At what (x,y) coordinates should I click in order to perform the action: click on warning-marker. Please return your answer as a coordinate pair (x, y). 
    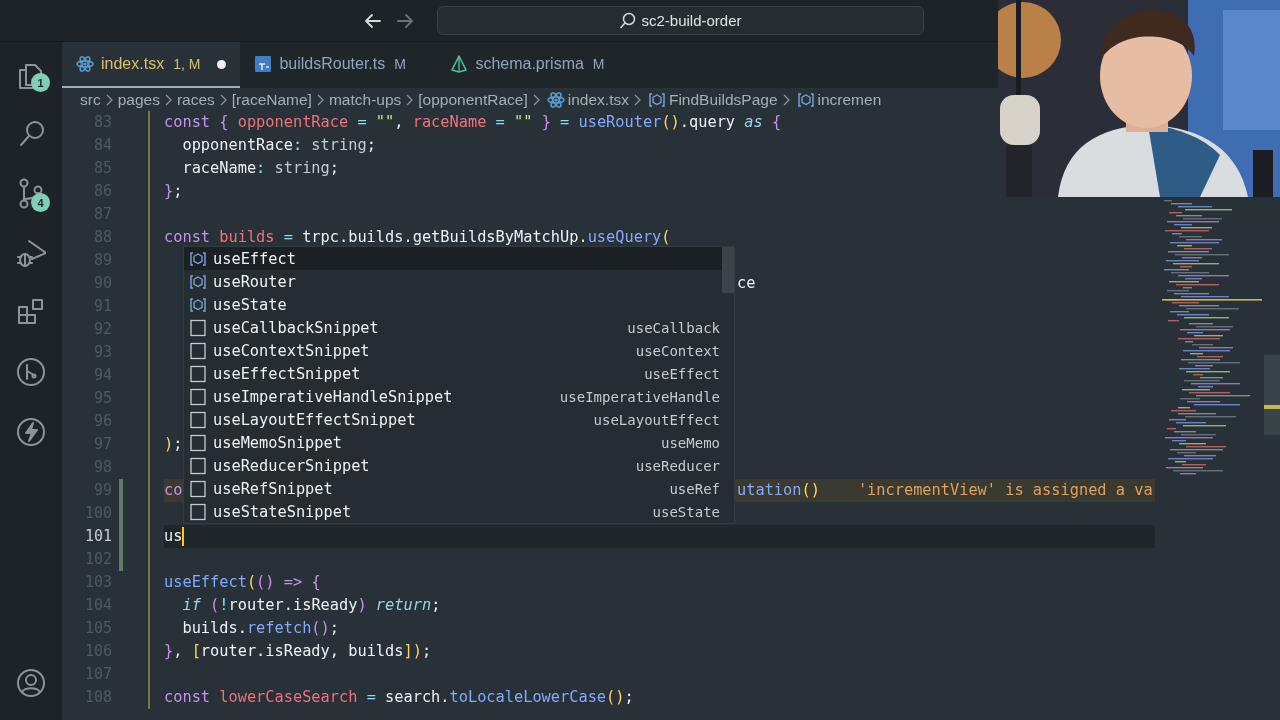
    Looking at the image, I should click on (1272, 407).